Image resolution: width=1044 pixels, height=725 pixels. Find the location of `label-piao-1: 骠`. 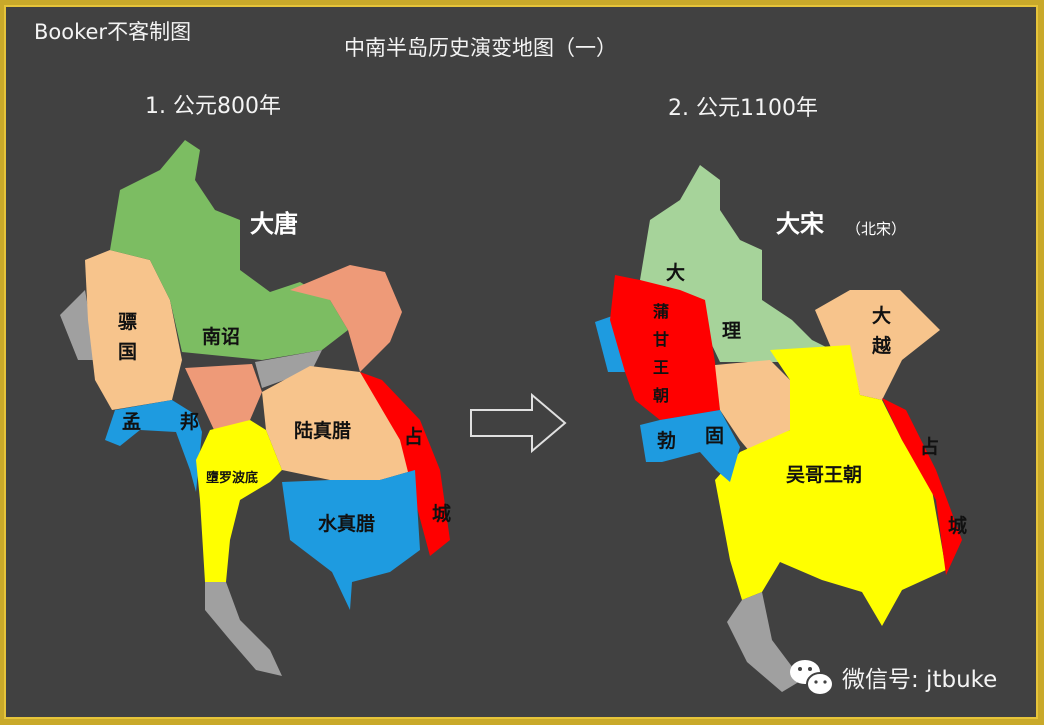

label-piao-1: 骠 is located at coordinates (127, 322).